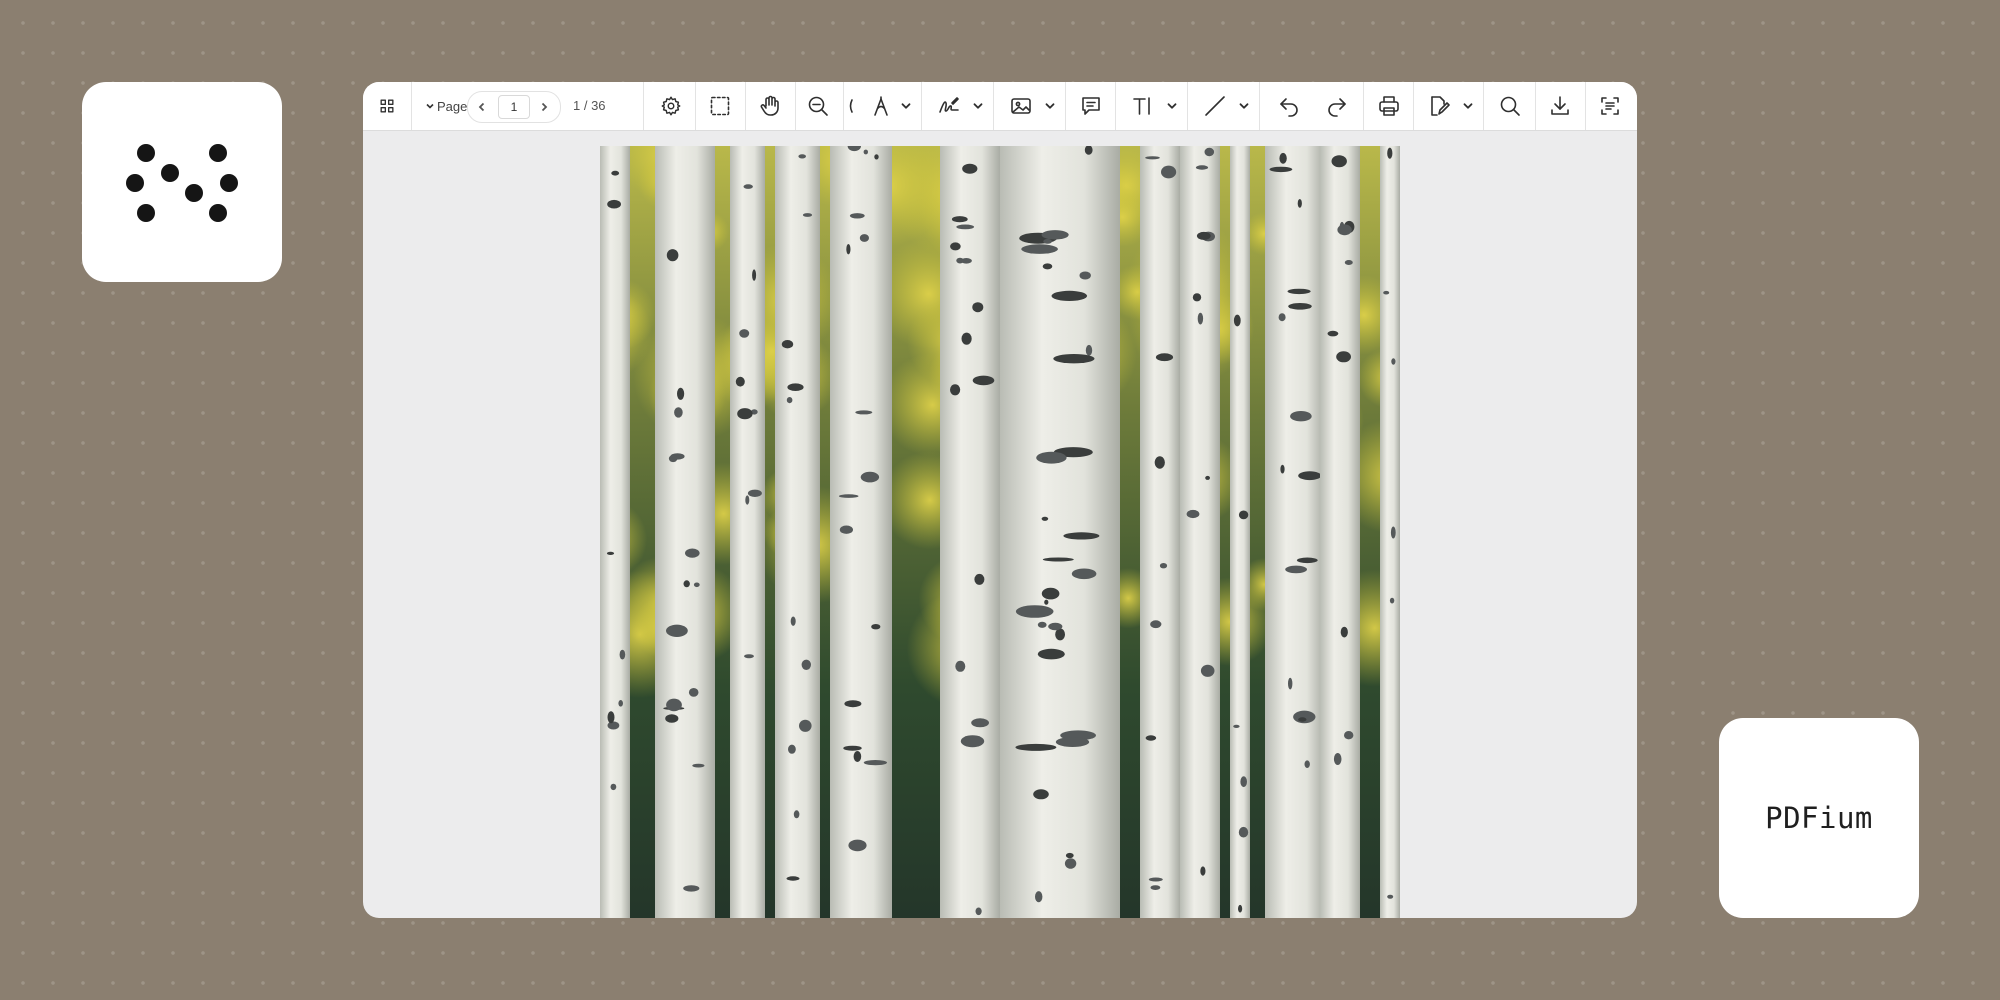 The image size is (2000, 1000). What do you see at coordinates (1337, 106) in the screenshot?
I see `redo-button` at bounding box center [1337, 106].